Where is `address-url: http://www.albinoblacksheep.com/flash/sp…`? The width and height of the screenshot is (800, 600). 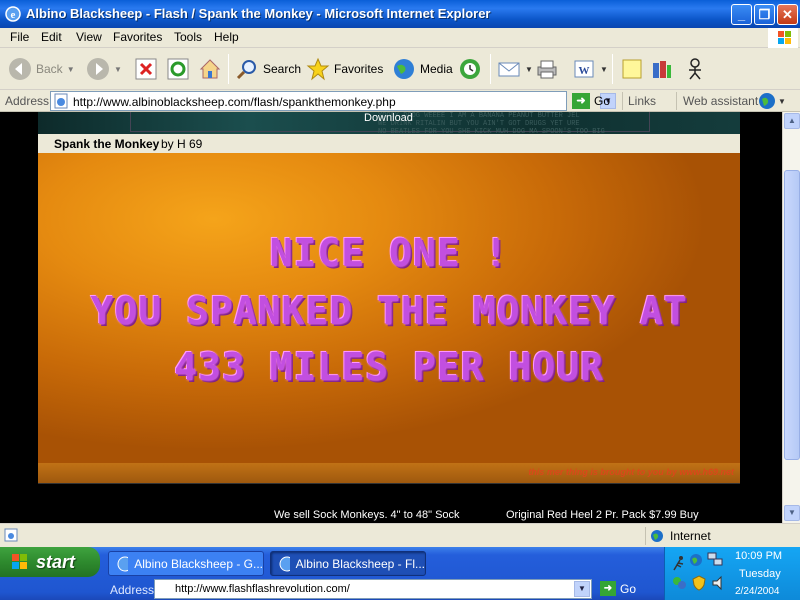 address-url: http://www.albinoblacksheep.com/flash/sp… is located at coordinates (234, 102).